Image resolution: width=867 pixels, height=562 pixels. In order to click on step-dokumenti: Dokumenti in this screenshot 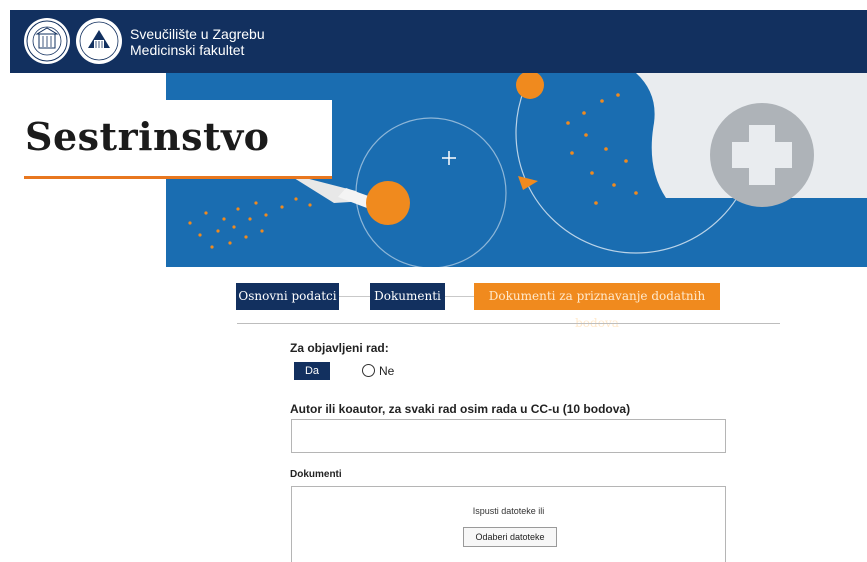, I will do `click(407, 296)`.